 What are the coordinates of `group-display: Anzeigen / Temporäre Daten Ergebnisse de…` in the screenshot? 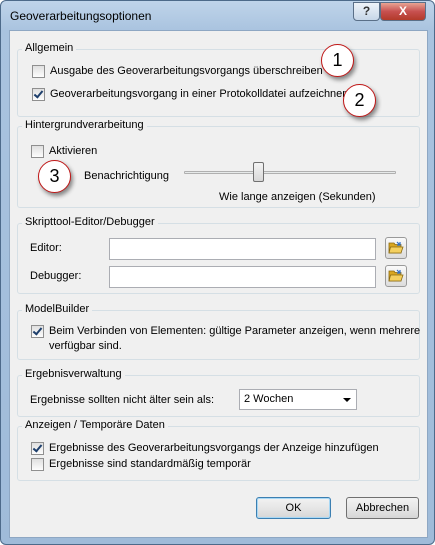 It's located at (218, 450).